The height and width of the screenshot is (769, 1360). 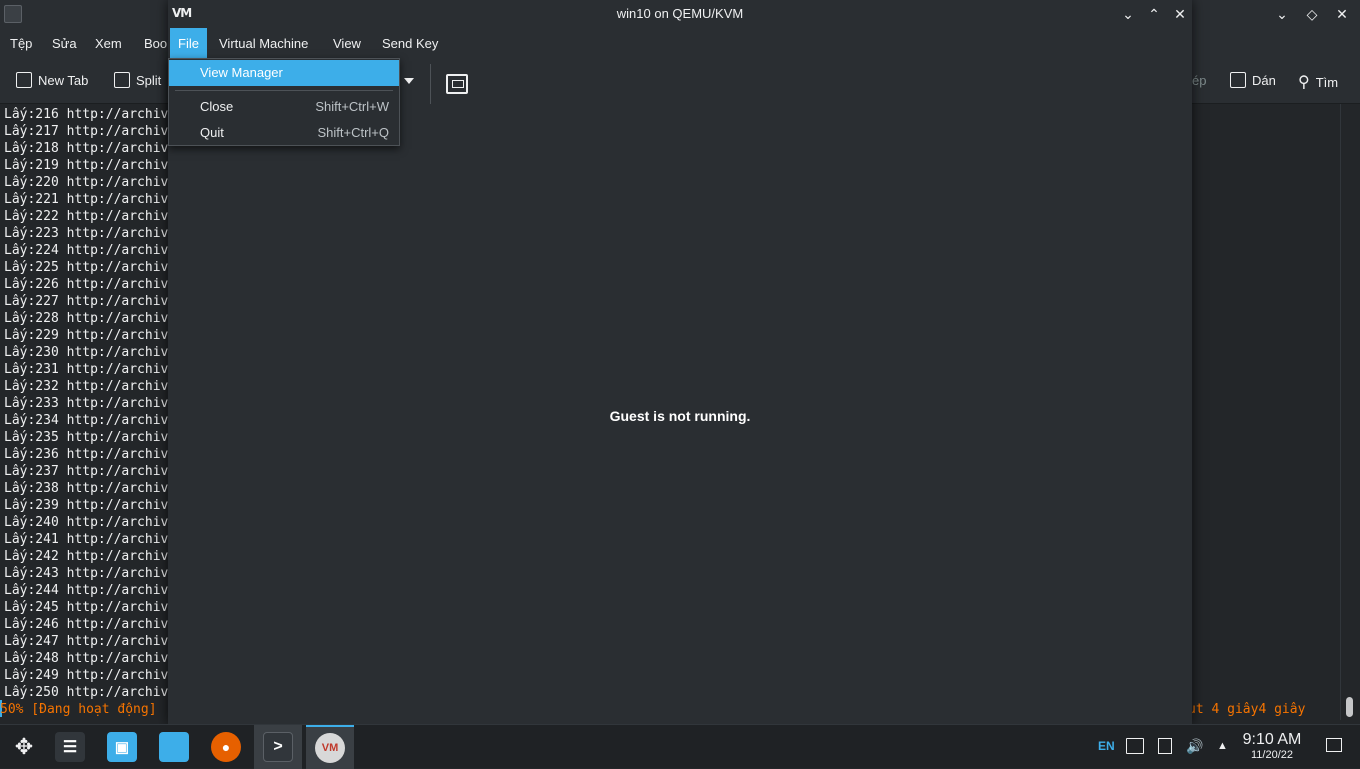 What do you see at coordinates (86, 454) in the screenshot?
I see `terminal-line: Lấy:236 http://archiv` at bounding box center [86, 454].